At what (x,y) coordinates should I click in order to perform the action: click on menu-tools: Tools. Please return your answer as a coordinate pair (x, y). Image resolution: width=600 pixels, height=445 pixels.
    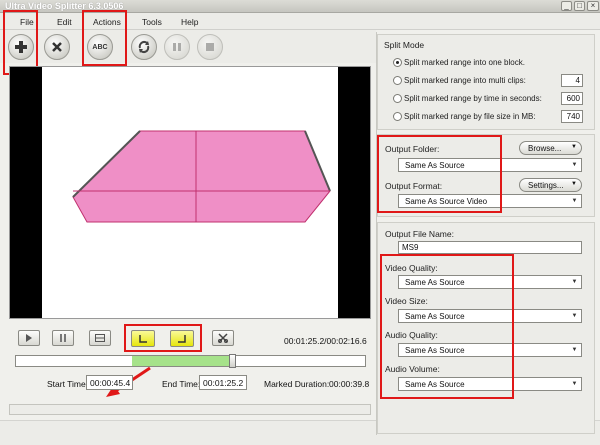
    Looking at the image, I should click on (152, 22).